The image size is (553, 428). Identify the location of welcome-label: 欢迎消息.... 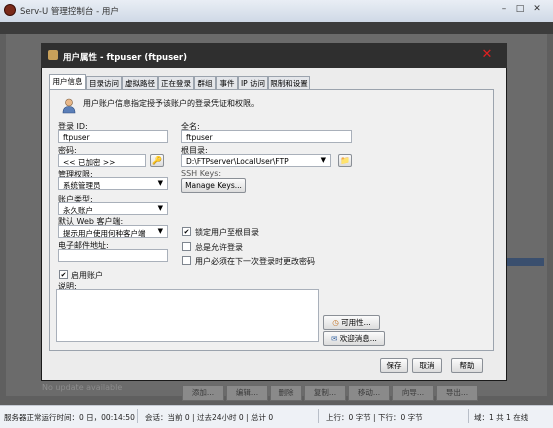
(358, 338).